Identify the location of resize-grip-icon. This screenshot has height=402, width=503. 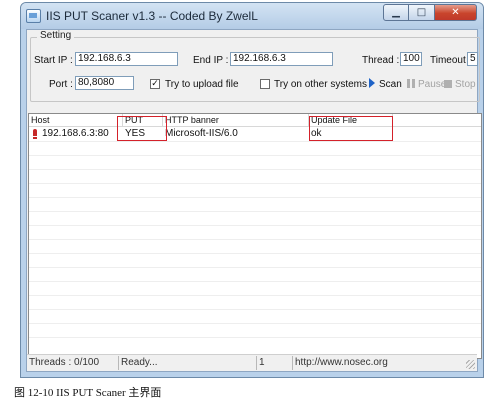
(470, 364).